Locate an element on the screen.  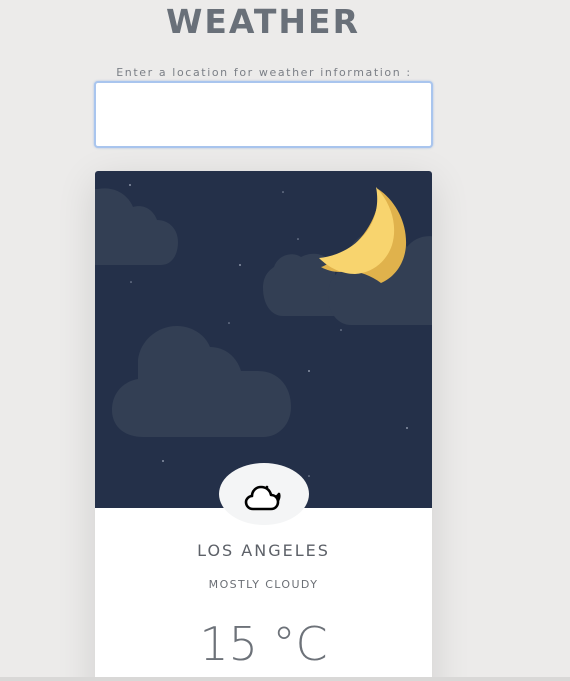
crescent-moon is located at coordinates (363, 235).